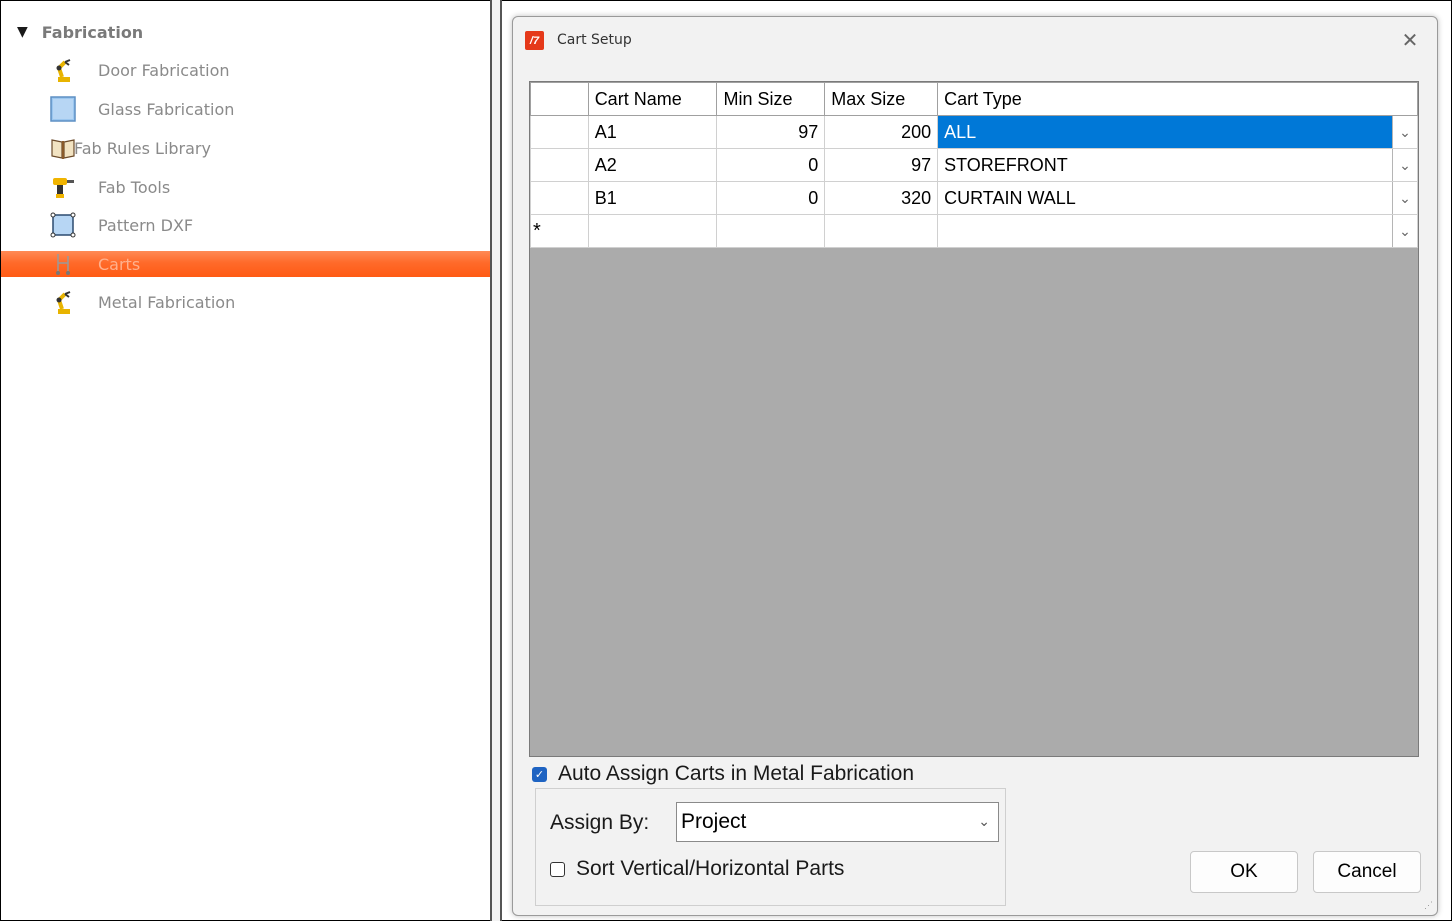 The image size is (1452, 921). I want to click on min-size-cell, so click(771, 231).